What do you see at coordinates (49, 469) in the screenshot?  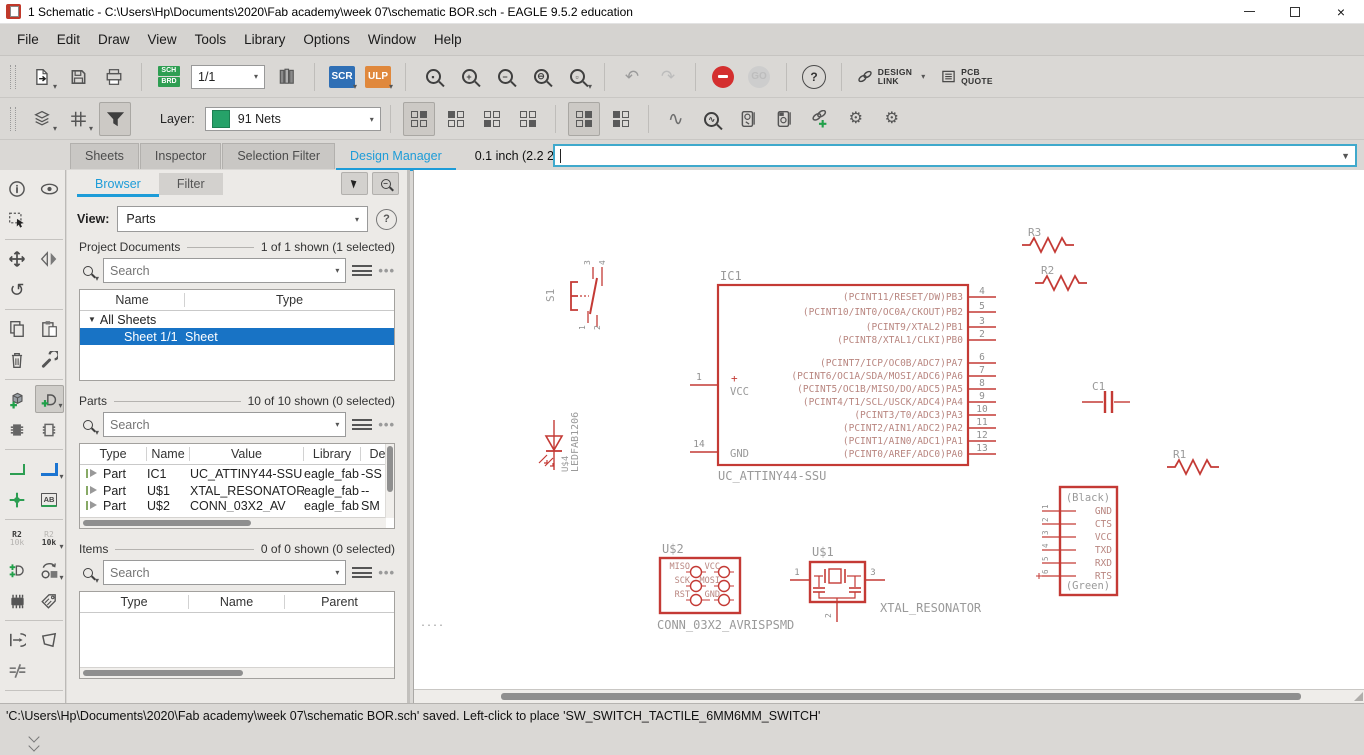 I see `bus-button: ▾` at bounding box center [49, 469].